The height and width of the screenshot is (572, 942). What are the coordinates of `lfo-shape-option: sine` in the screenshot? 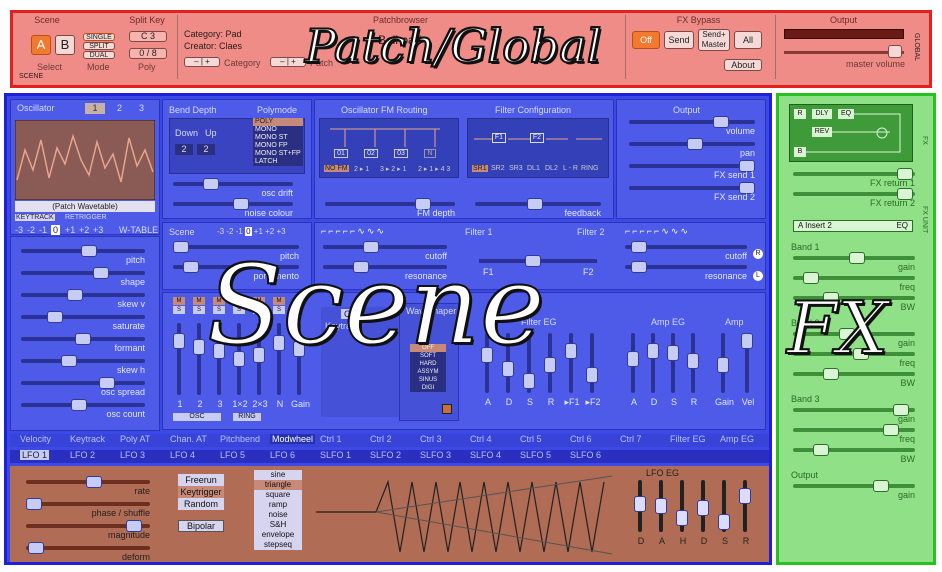 It's located at (278, 475).